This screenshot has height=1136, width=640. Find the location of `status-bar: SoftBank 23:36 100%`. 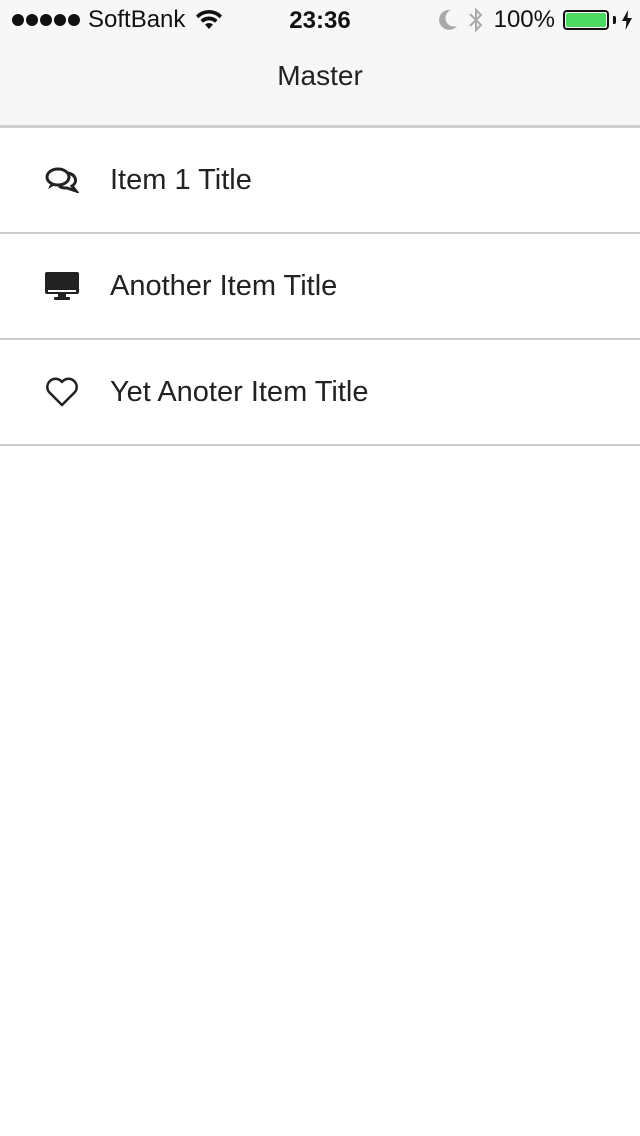

status-bar: SoftBank 23:36 100% is located at coordinates (320, 20).